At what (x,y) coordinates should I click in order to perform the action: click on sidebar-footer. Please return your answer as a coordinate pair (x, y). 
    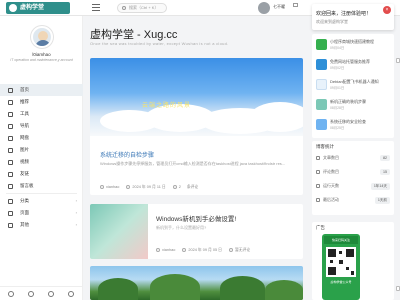
    Looking at the image, I should click on (41, 293).